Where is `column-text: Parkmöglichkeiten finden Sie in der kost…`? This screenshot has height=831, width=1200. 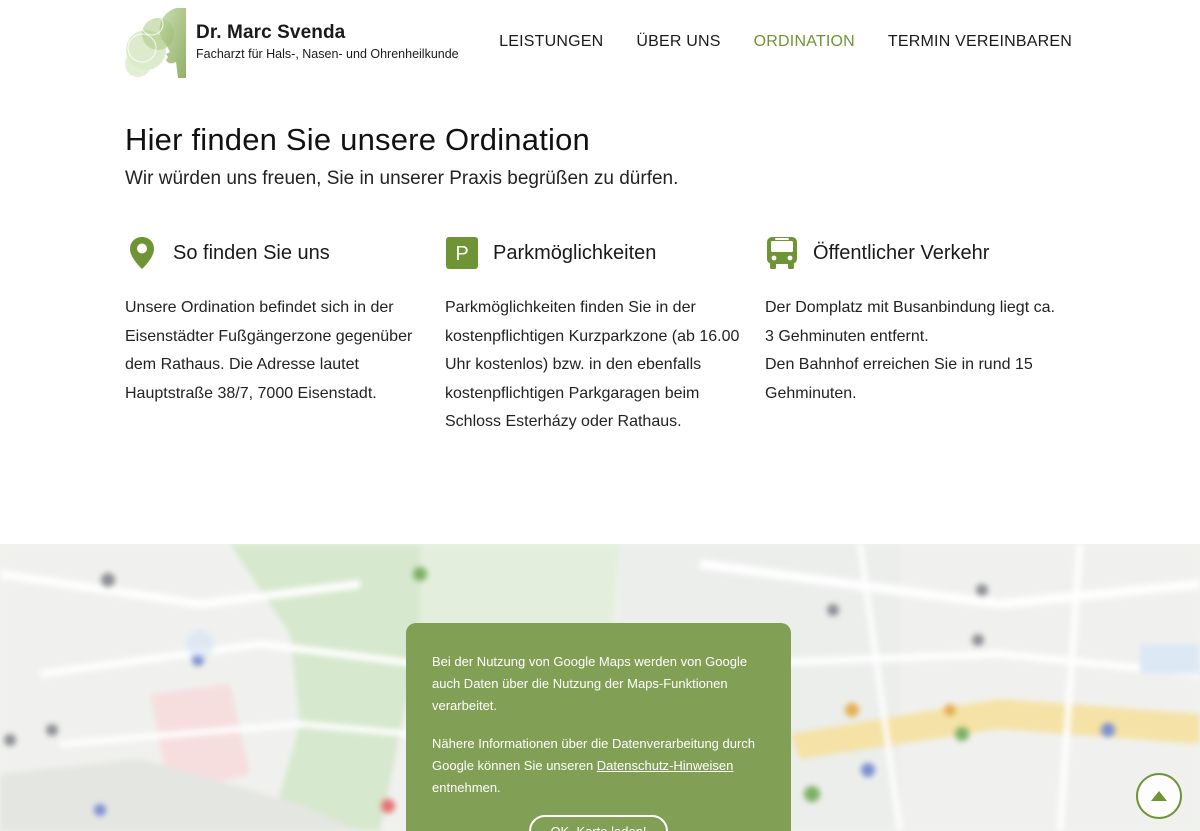 column-text: Parkmöglichkeiten finden Sie in der kost… is located at coordinates (592, 364).